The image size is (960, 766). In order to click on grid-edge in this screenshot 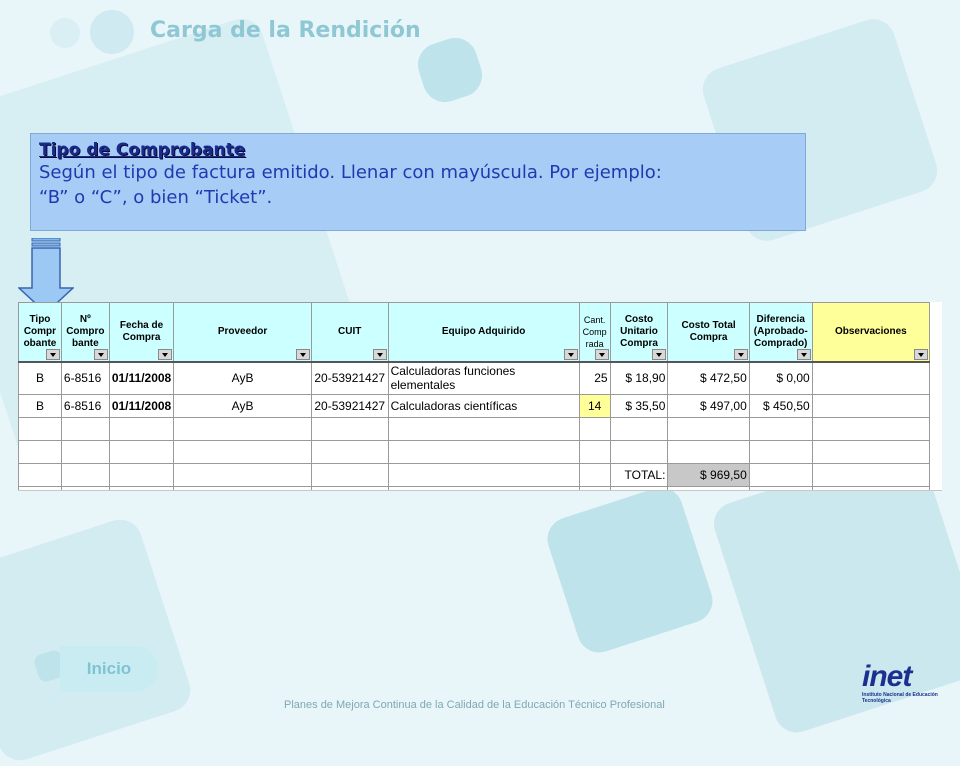, I will do `click(936, 474)`.